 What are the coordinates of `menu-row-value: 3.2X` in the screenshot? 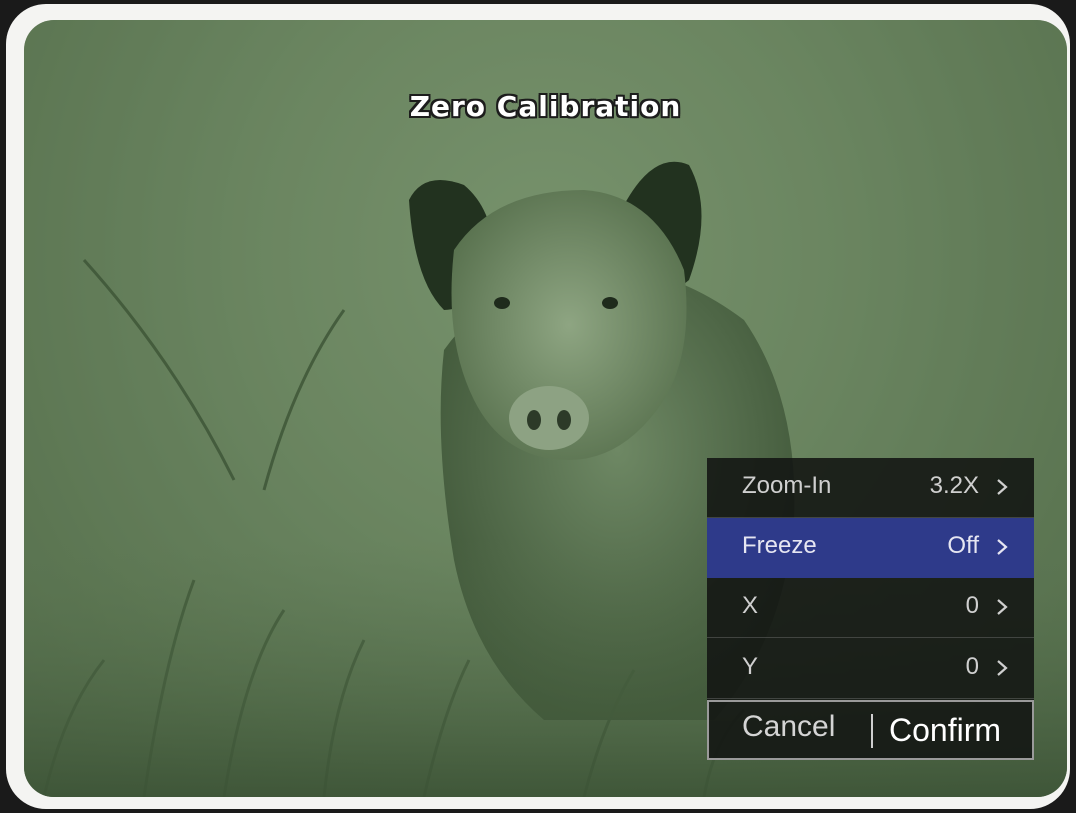 It's located at (954, 485).